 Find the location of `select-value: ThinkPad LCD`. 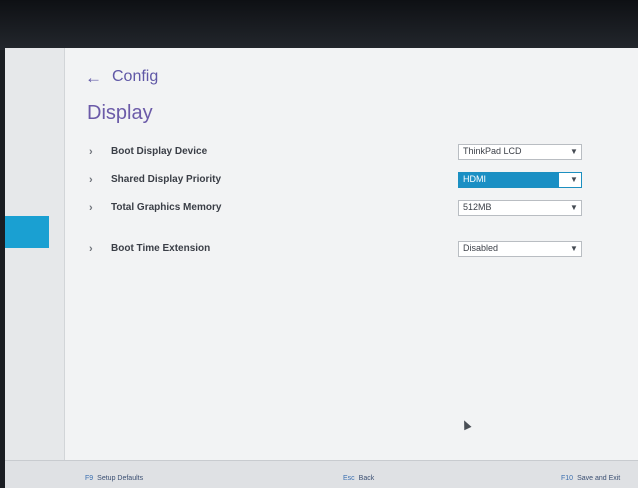

select-value: ThinkPad LCD is located at coordinates (492, 151).